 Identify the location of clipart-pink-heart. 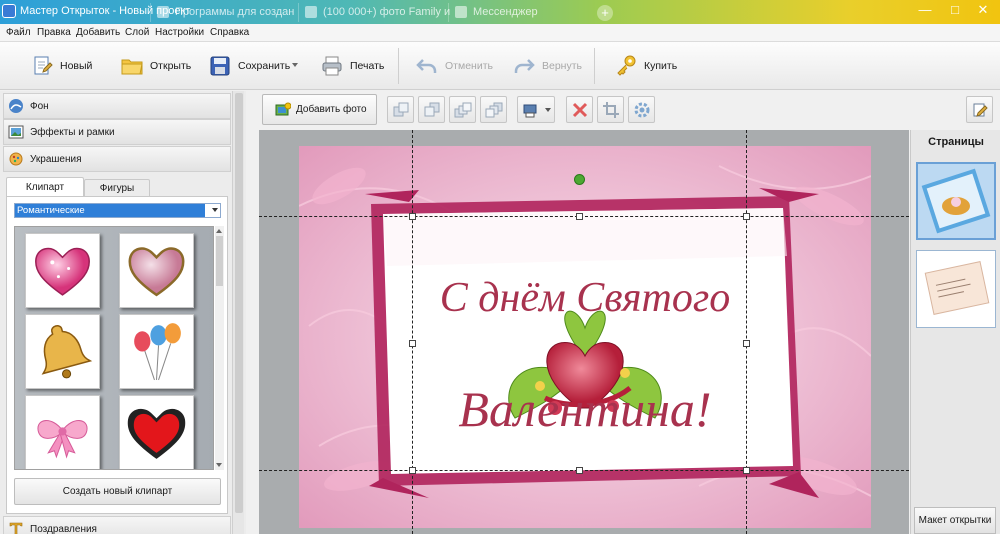
(62, 270).